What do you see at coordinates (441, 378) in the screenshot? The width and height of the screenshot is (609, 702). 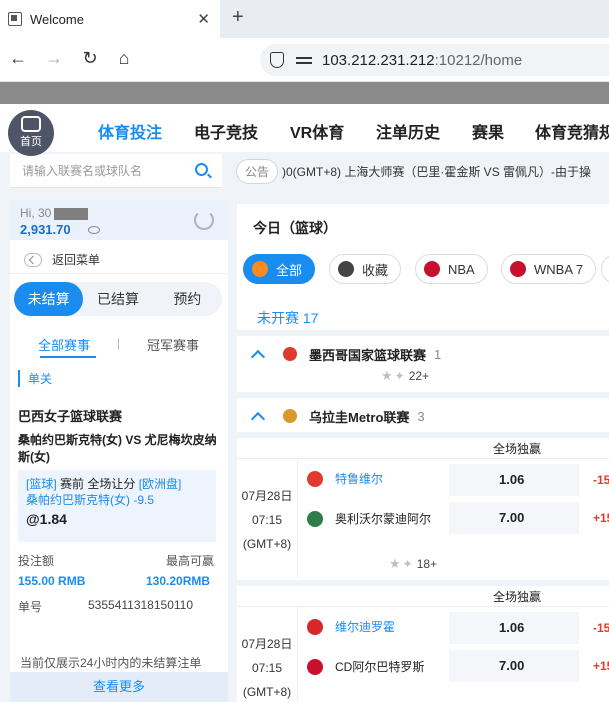 I see `more-markets: ★ ✦ 22+` at bounding box center [441, 378].